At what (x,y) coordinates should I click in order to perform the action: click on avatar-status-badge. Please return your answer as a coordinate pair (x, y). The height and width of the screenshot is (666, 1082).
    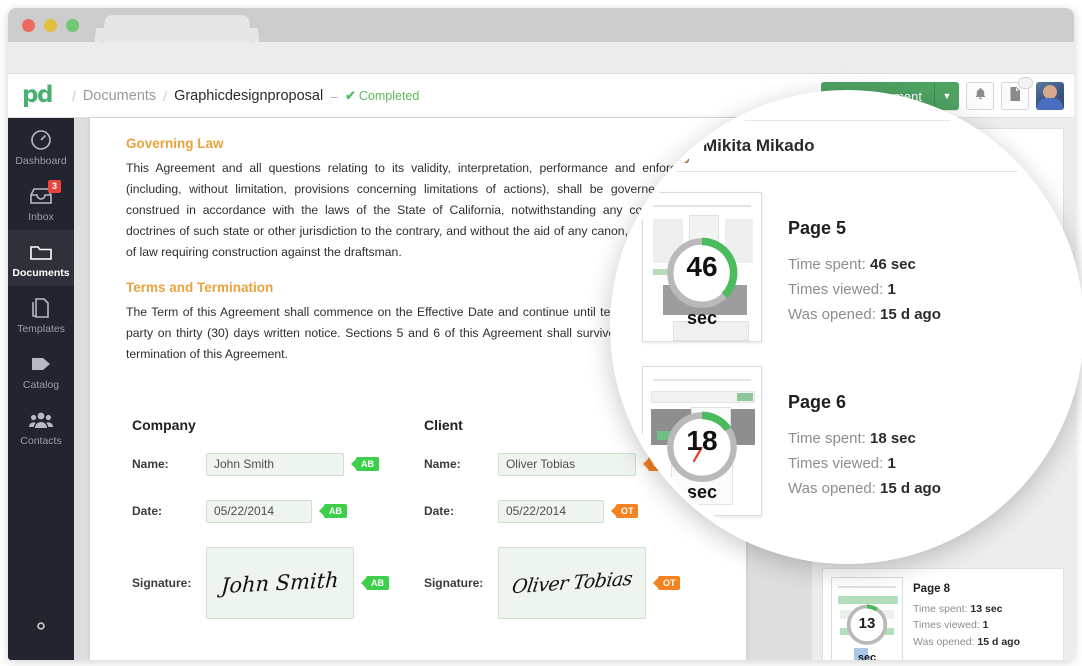
    Looking at the image, I should click on (683, 157).